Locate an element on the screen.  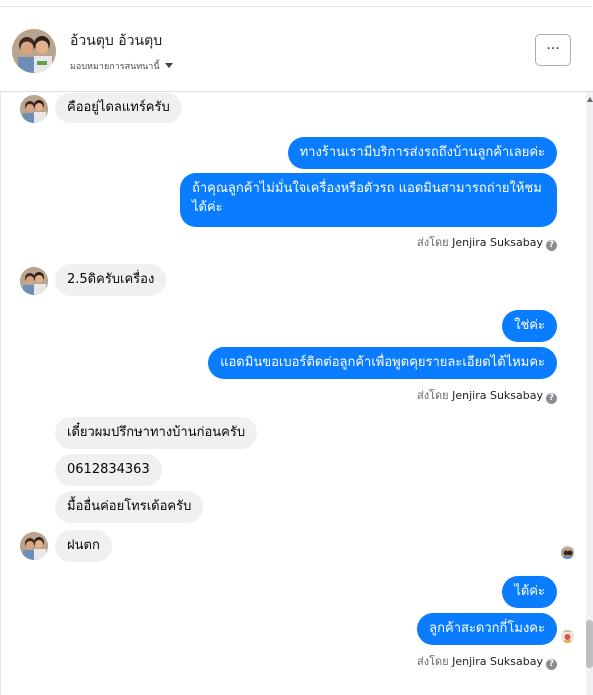
incoming-message: มื้ออื่นค่อยโทรเด้อครับ is located at coordinates (129, 507).